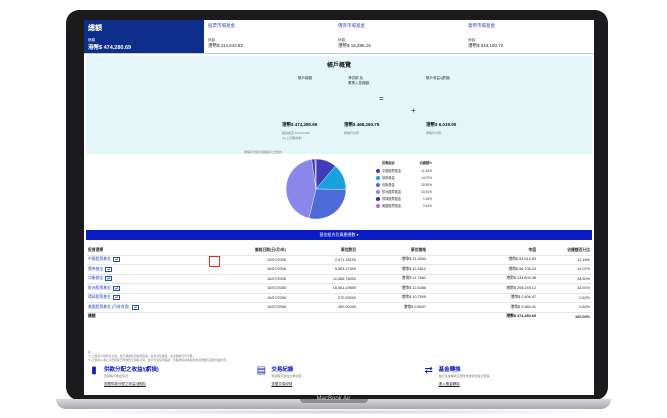  What do you see at coordinates (582, 316) in the screenshot?
I see `total-pct: 100.00%` at bounding box center [582, 316].